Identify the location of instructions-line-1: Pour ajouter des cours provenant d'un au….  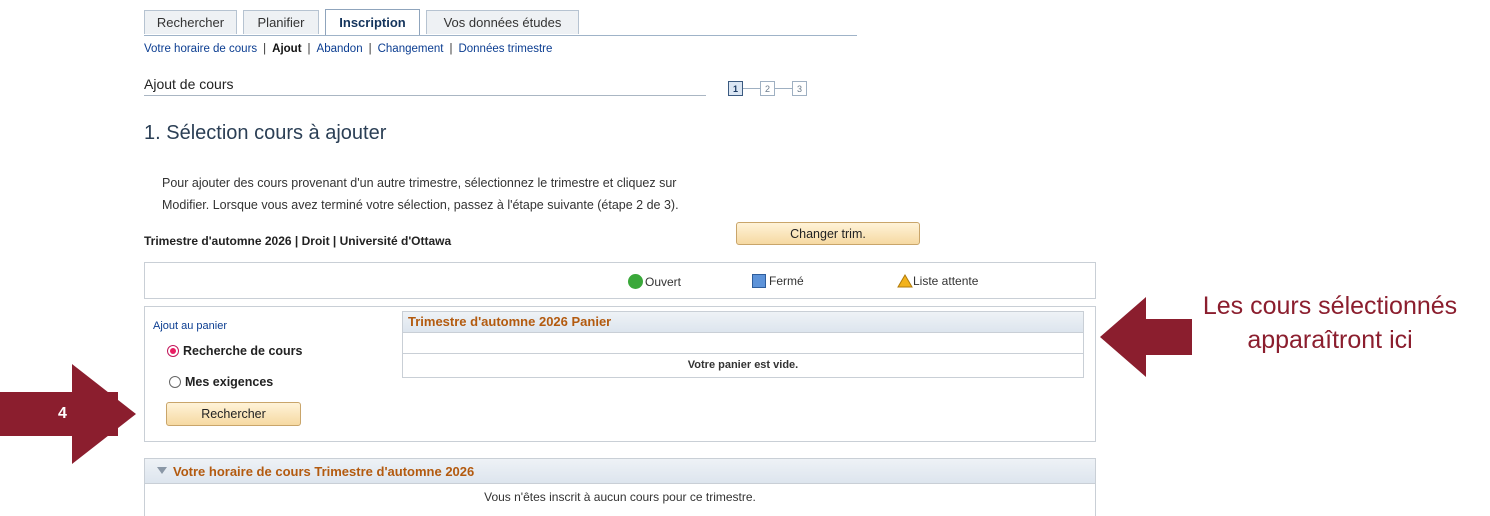
(419, 183).